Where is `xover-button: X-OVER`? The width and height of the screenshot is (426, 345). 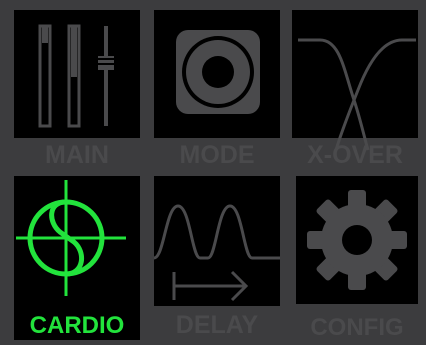 xover-button: X-OVER is located at coordinates (355, 90).